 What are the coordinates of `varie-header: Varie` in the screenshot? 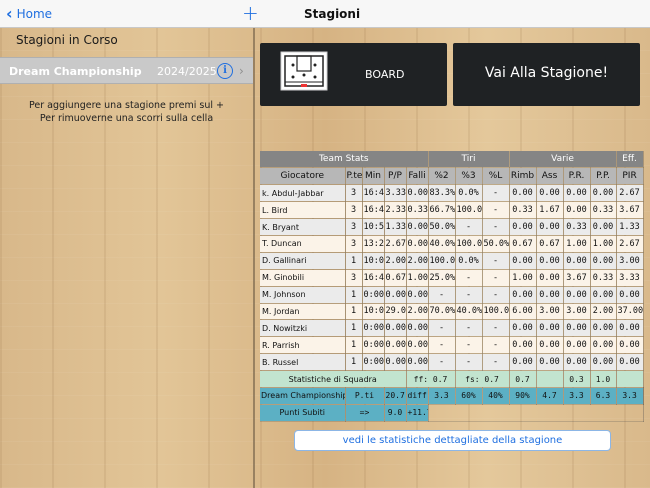 It's located at (563, 160).